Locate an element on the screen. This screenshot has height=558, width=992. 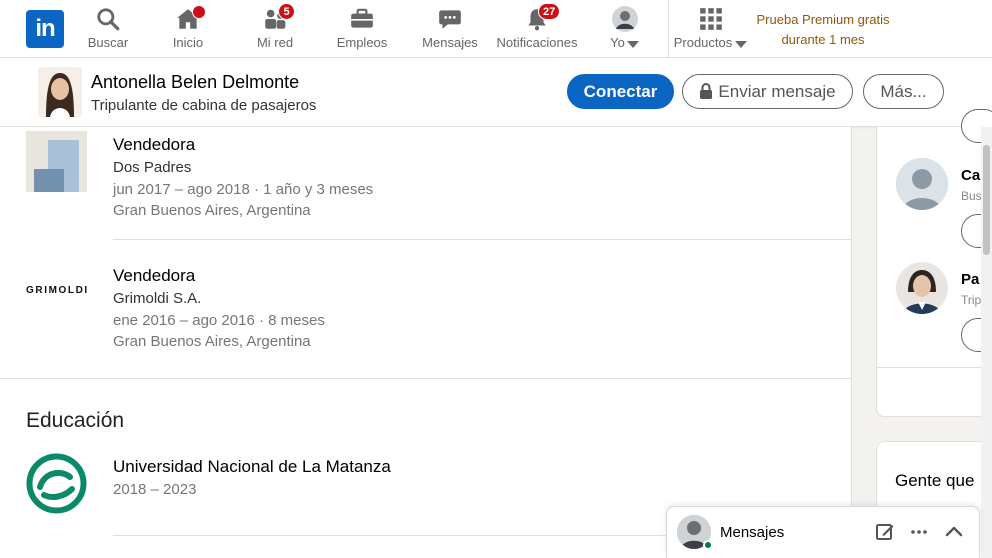
scrollbar-thumb is located at coordinates (986, 200).